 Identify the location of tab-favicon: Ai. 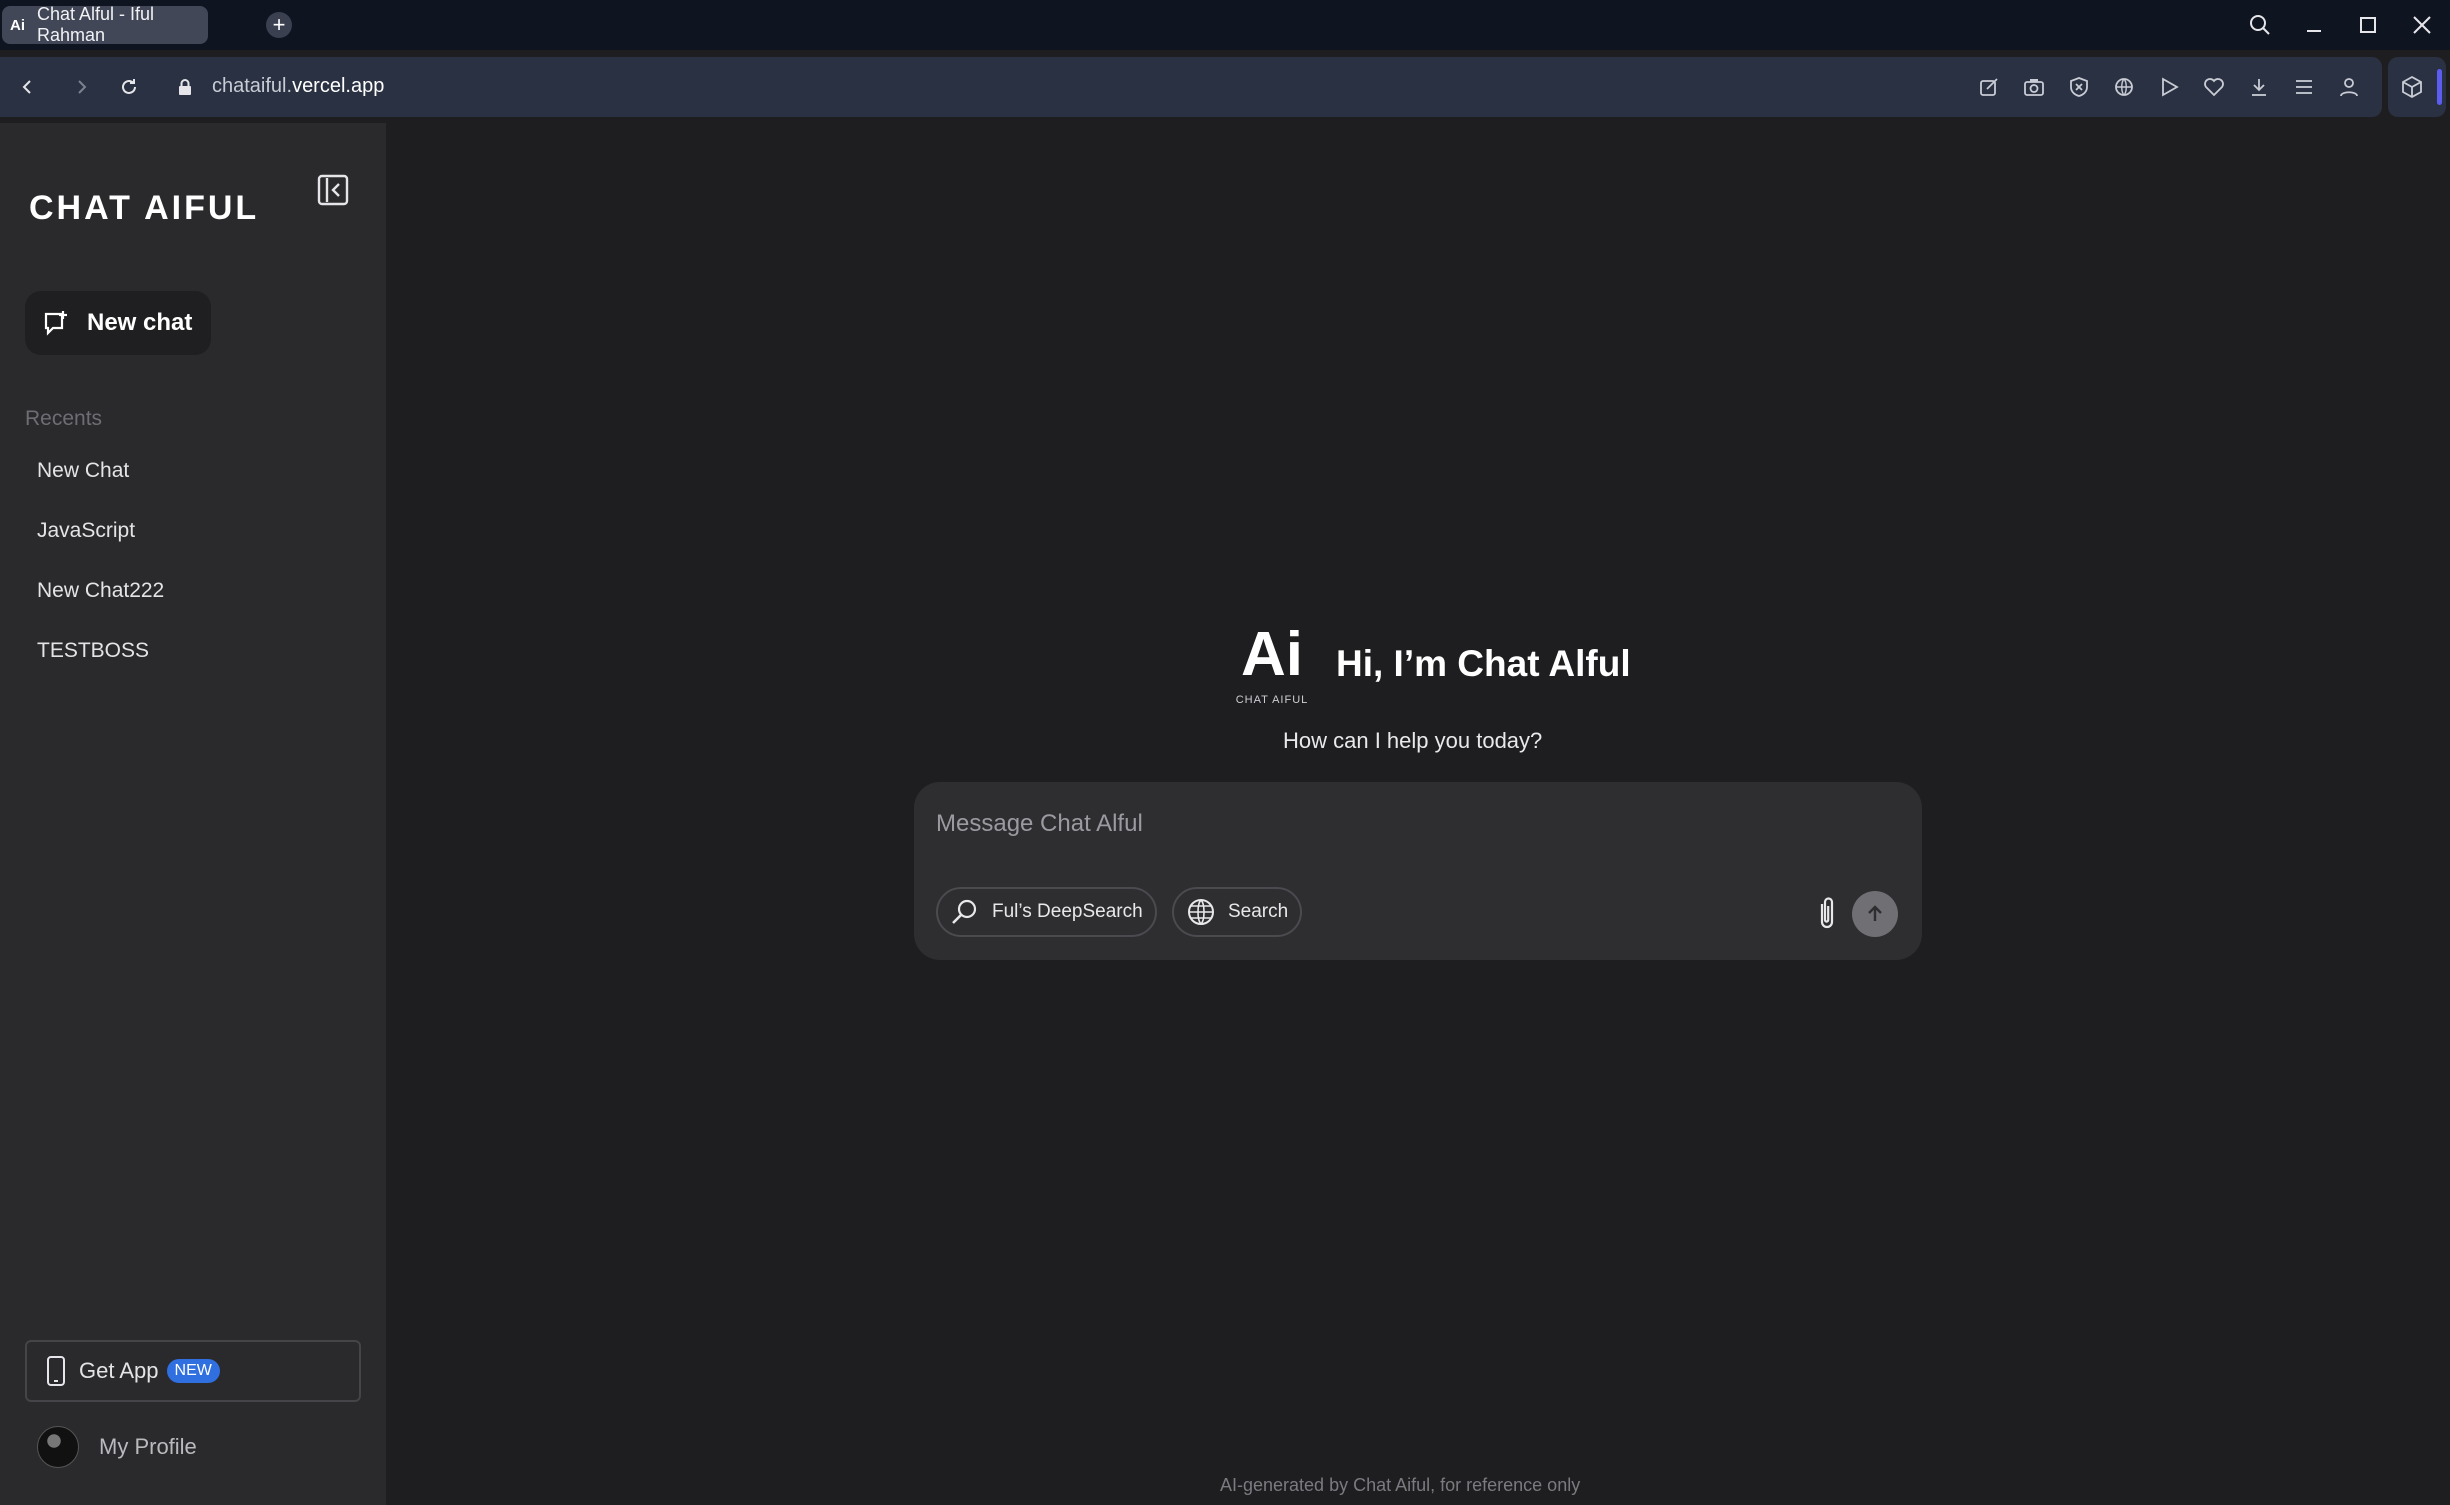
(17, 25).